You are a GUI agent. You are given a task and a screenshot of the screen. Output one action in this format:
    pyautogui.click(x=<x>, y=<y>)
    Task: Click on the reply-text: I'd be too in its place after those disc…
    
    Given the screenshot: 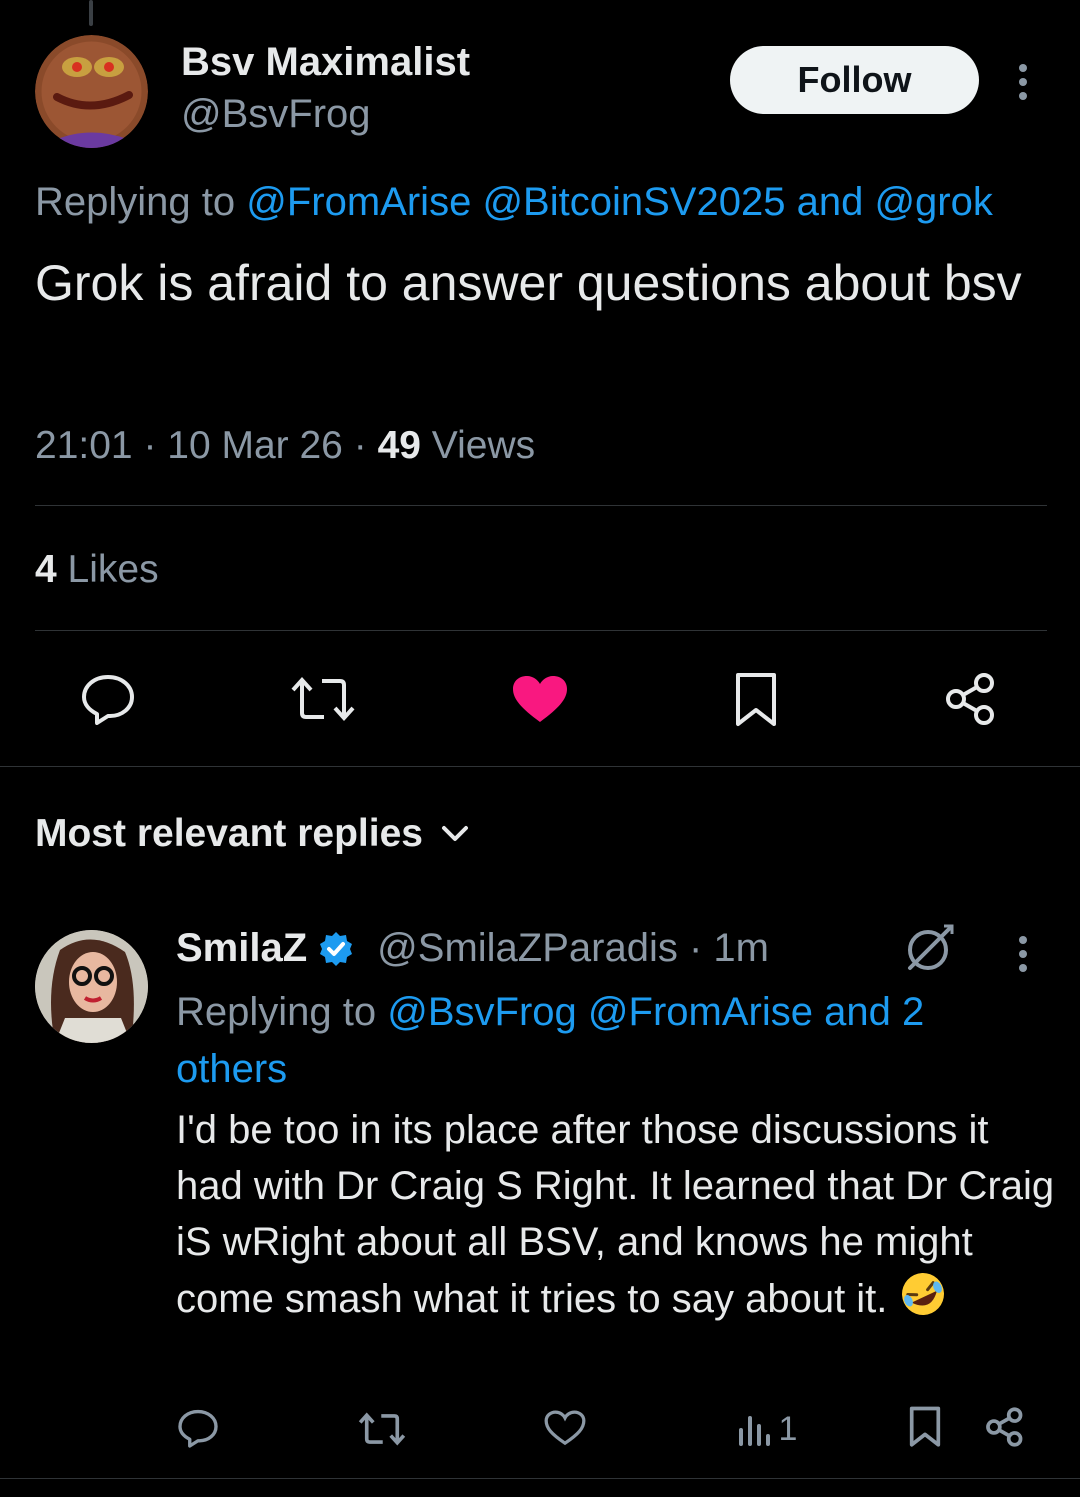 What is the action you would take?
    pyautogui.click(x=616, y=1217)
    